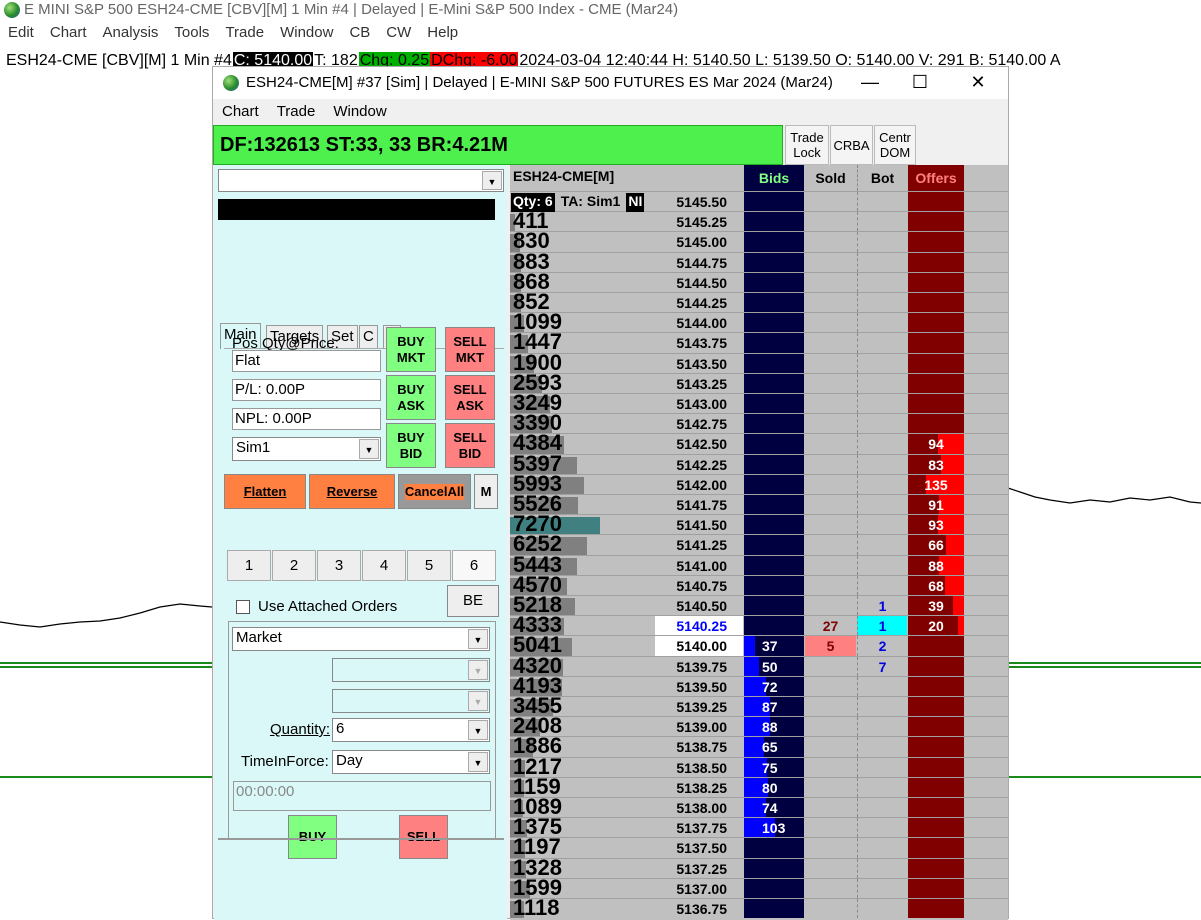 The image size is (1201, 920). What do you see at coordinates (699, 807) in the screenshot?
I see `price-cell: 5138.00` at bounding box center [699, 807].